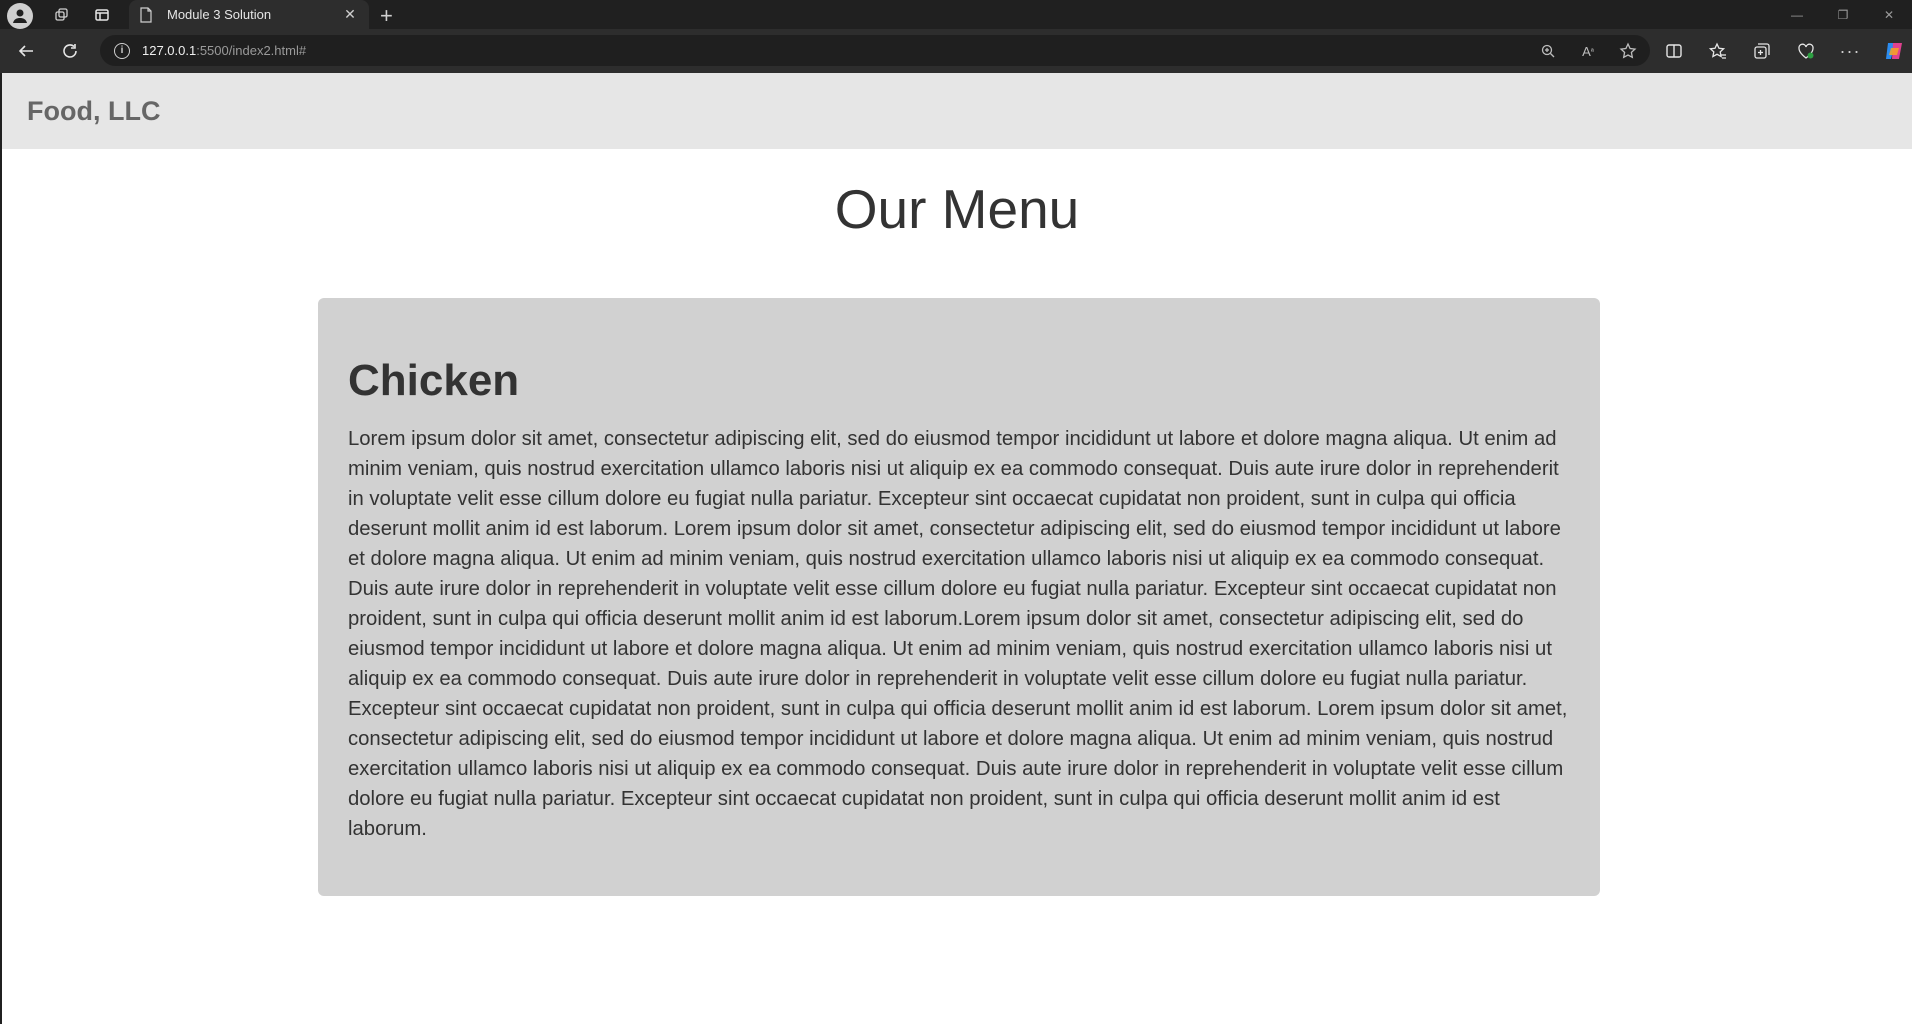  I want to click on window-controls: — ❐ ✕, so click(1843, 14).